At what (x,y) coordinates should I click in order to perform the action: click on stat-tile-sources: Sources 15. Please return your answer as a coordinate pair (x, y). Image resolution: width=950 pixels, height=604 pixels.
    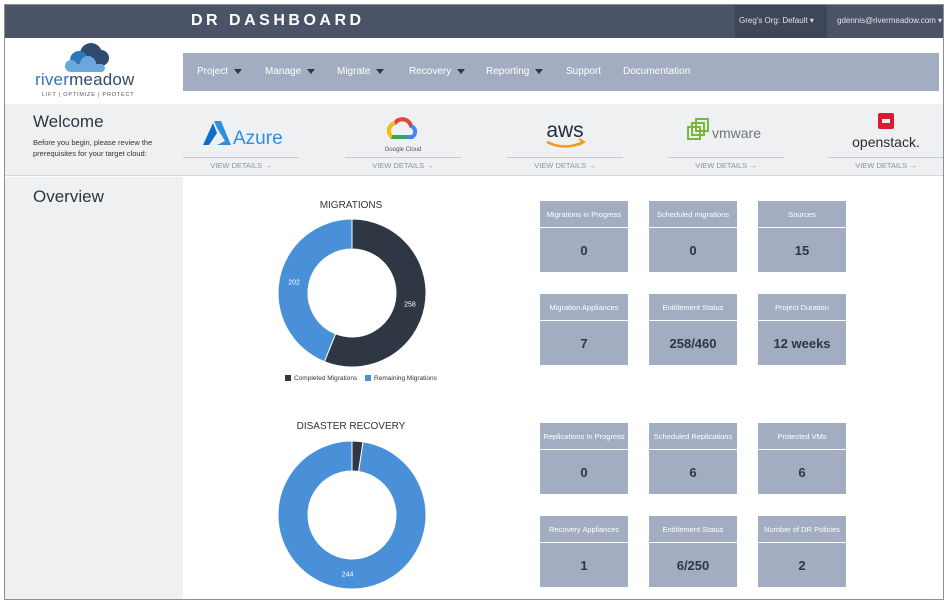
    Looking at the image, I should click on (802, 236).